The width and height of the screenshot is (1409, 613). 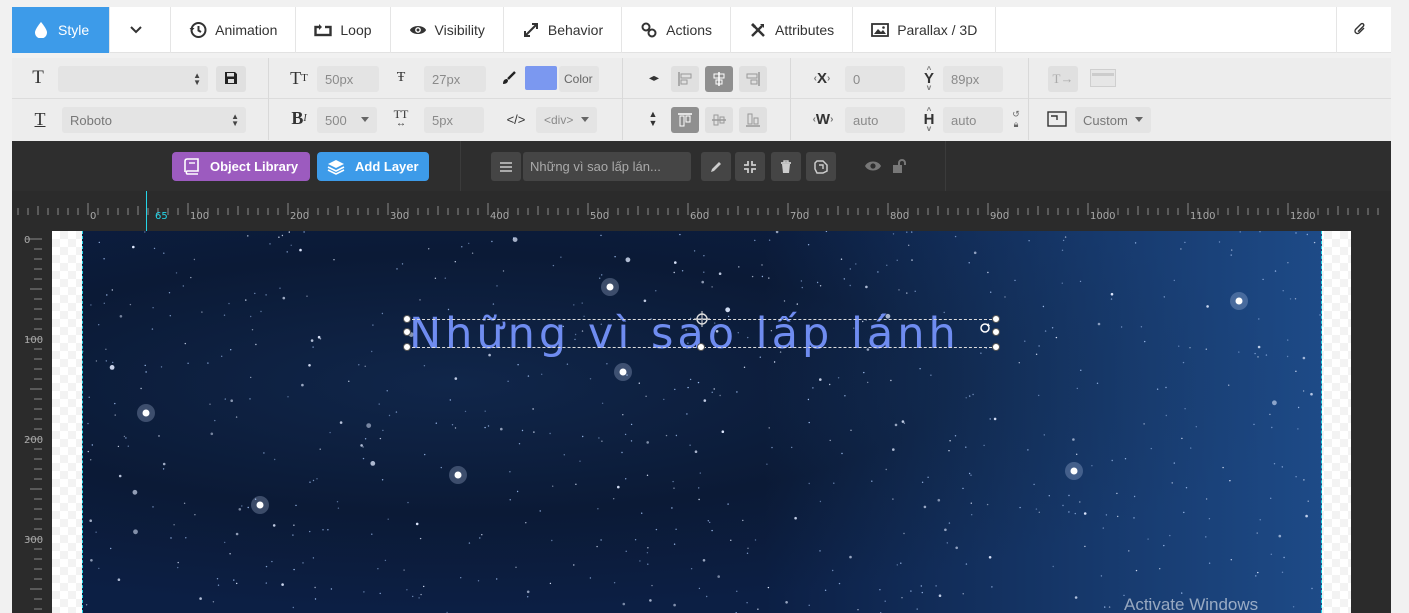 I want to click on tab-dropdown, so click(x=141, y=30).